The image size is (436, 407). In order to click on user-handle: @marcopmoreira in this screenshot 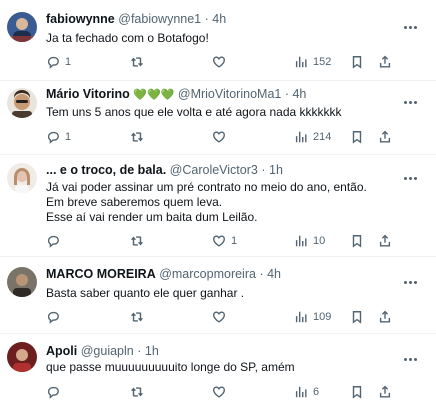, I will do `click(207, 274)`.